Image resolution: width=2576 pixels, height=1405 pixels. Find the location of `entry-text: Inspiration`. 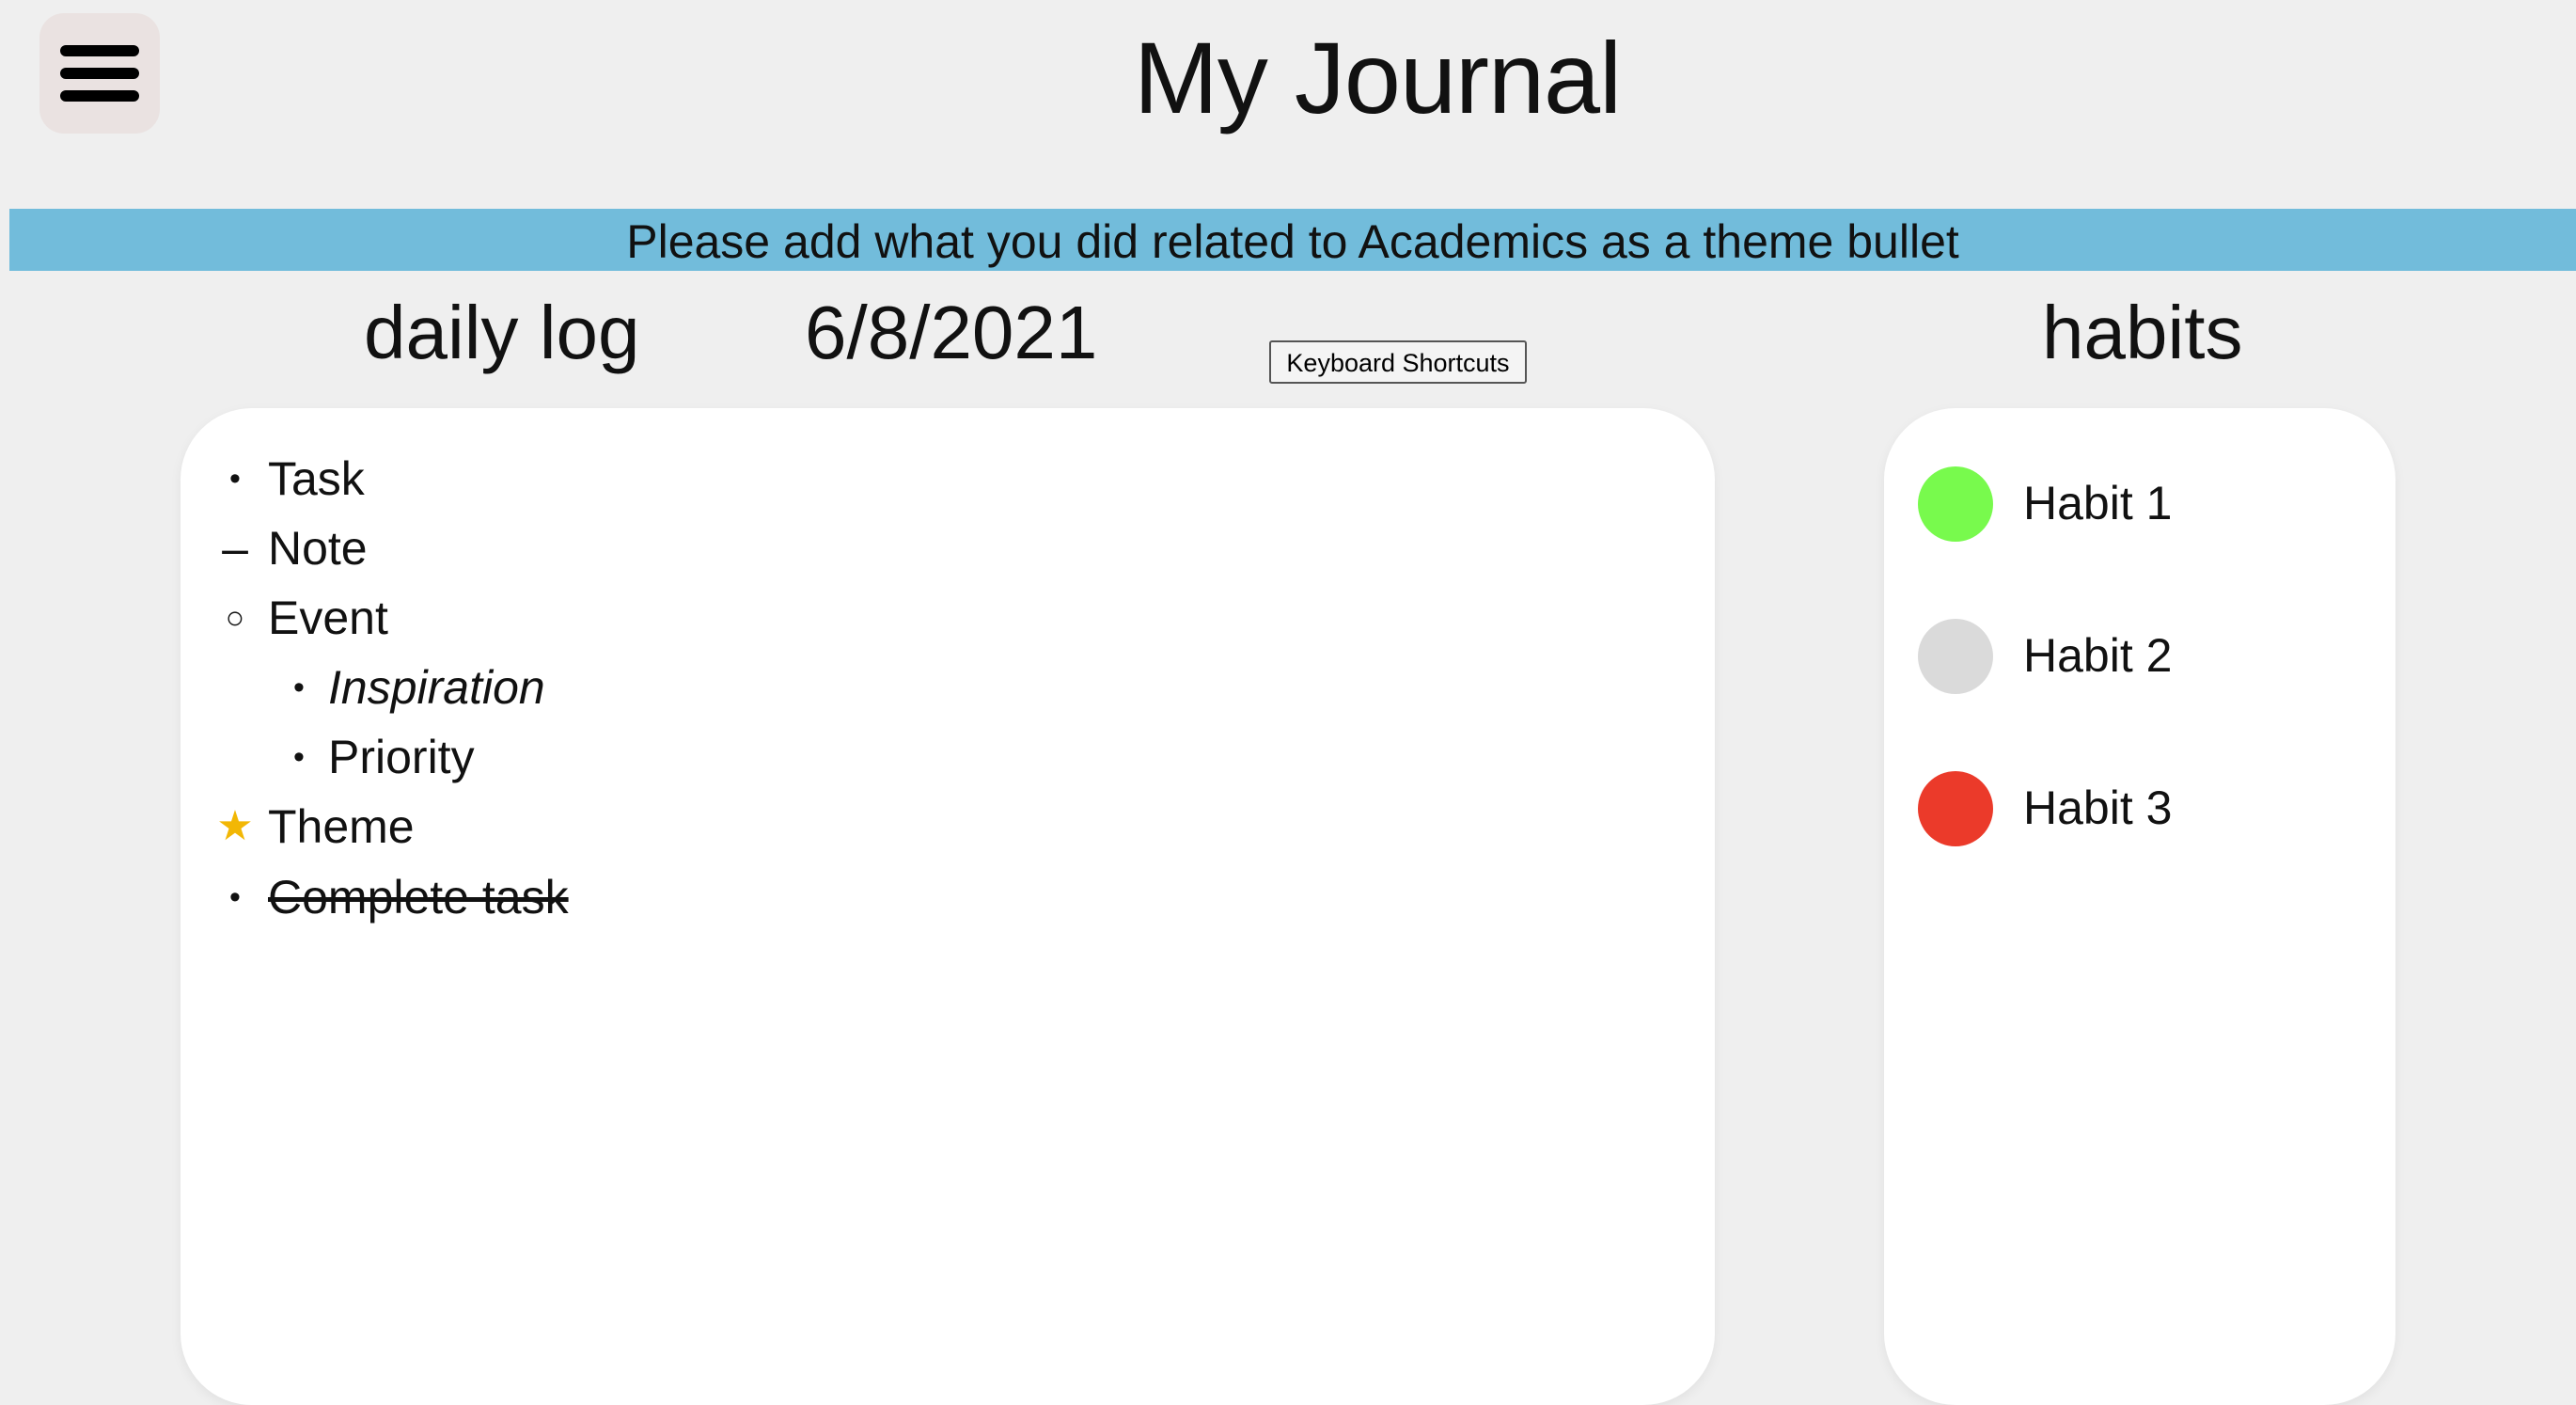

entry-text: Inspiration is located at coordinates (437, 688).